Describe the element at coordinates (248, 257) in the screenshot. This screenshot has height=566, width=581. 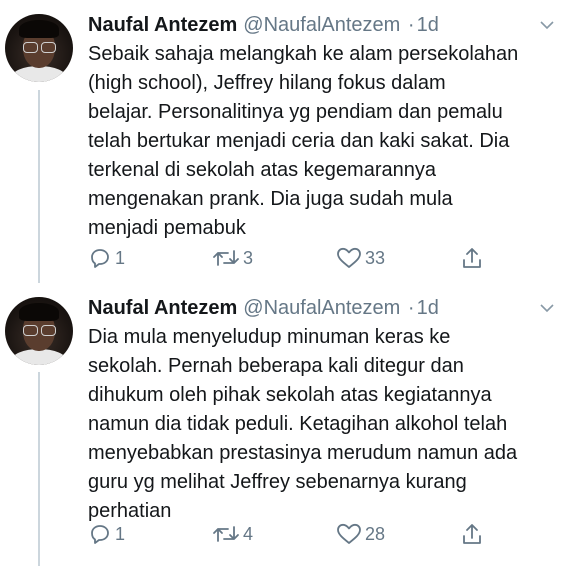
I see `retweet-count: 3` at that location.